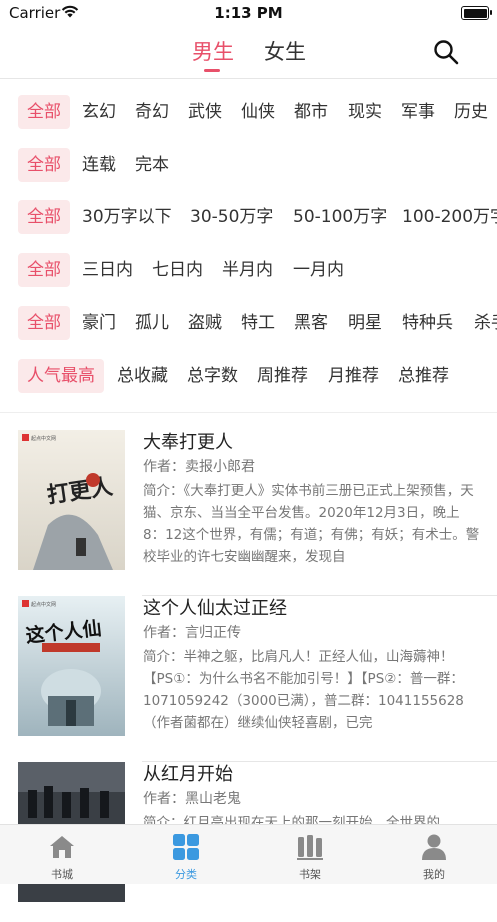 The height and width of the screenshot is (922, 497). What do you see at coordinates (192, 799) in the screenshot?
I see `book-author: 作者：黑山老鬼` at bounding box center [192, 799].